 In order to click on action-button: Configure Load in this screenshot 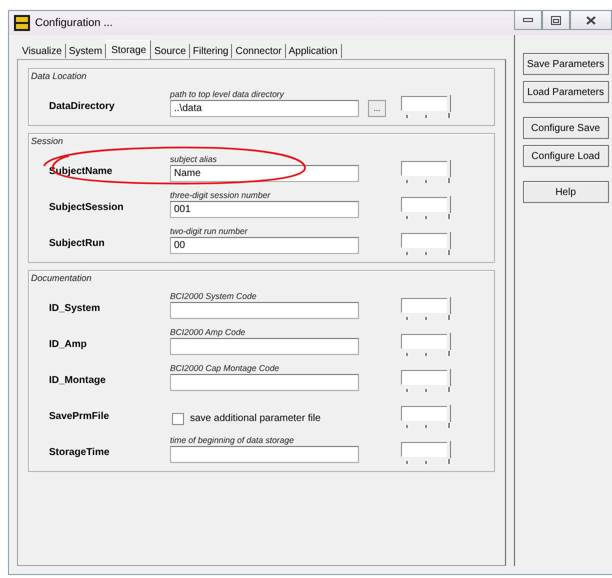, I will do `click(565, 156)`.